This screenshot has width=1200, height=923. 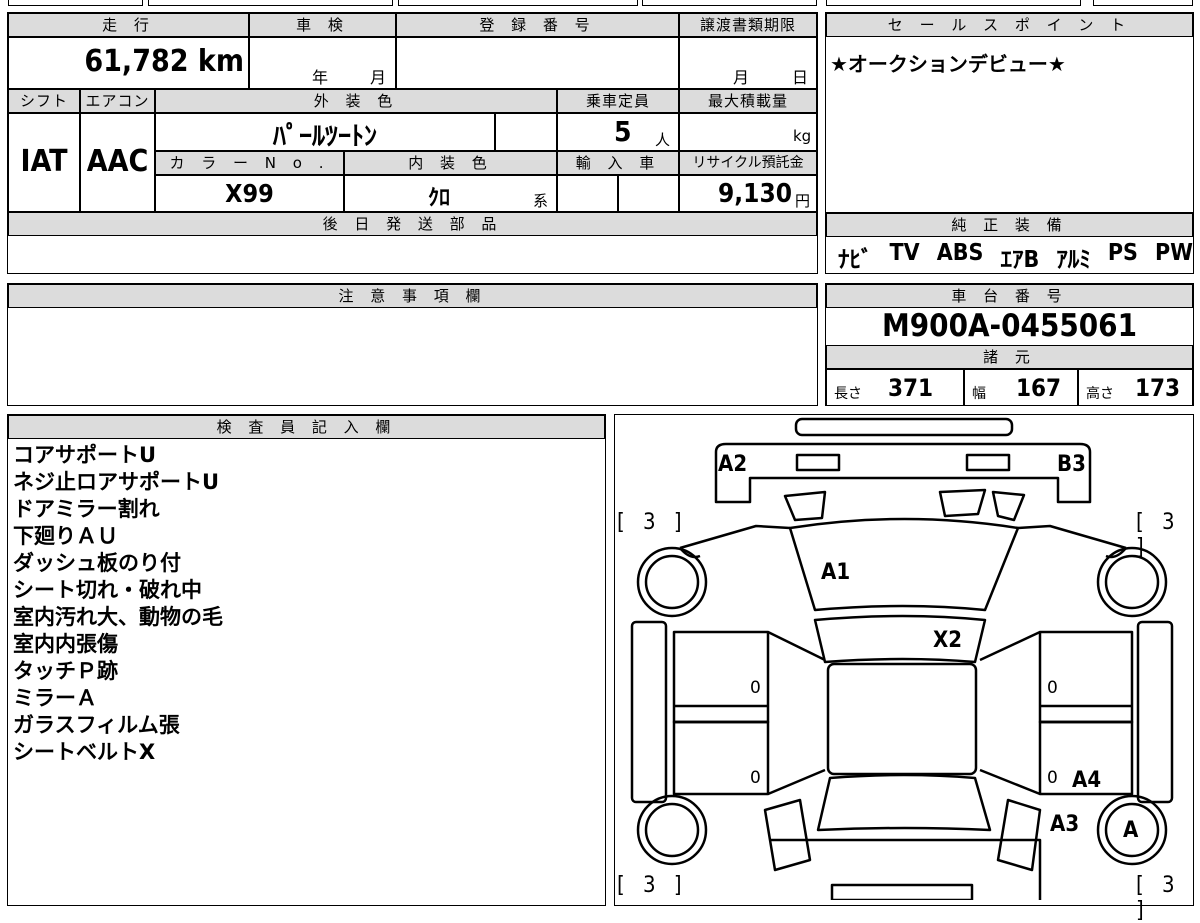 What do you see at coordinates (55, 698) in the screenshot?
I see `note-line: ミラーＡ` at bounding box center [55, 698].